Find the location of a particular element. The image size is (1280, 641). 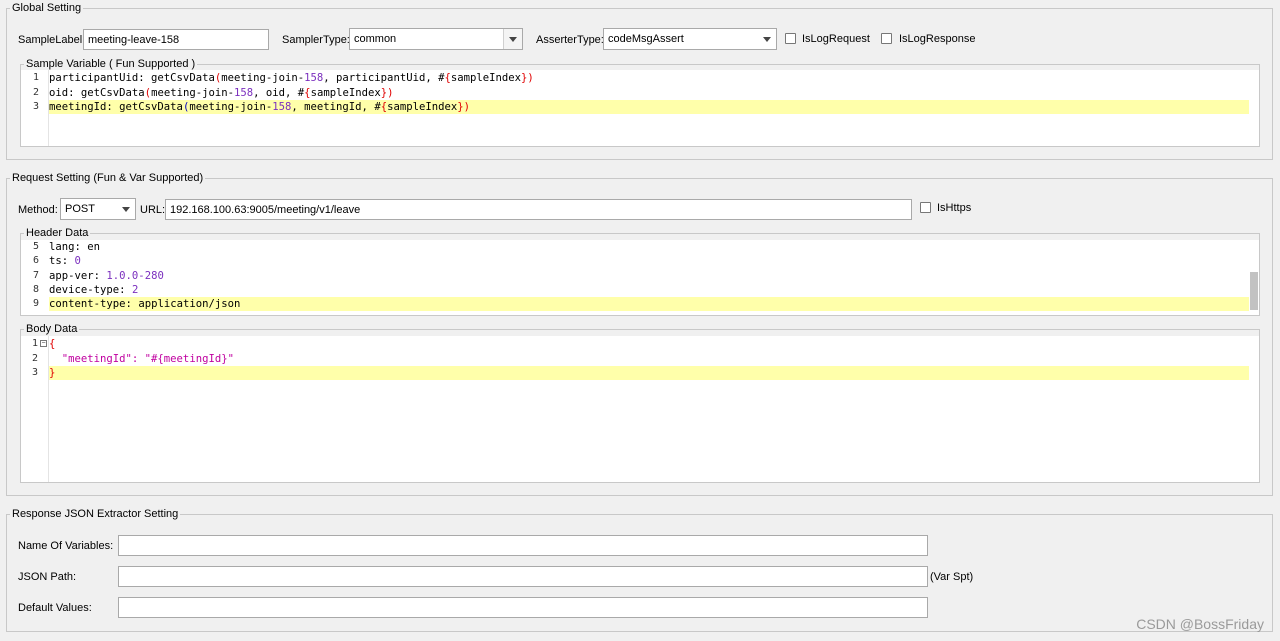

method-select: POST is located at coordinates (98, 209).